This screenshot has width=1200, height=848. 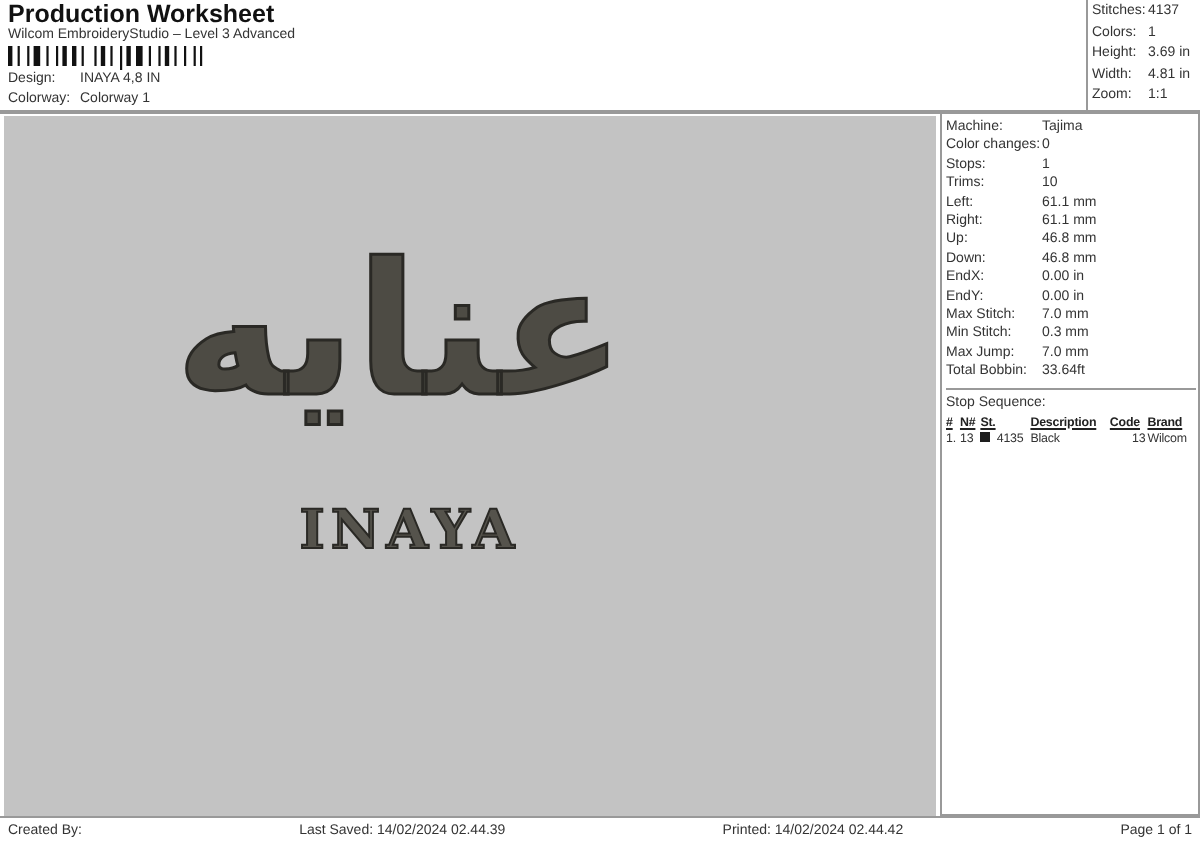 I want to click on embroidered-latin-text: INAYA, so click(x=410, y=531).